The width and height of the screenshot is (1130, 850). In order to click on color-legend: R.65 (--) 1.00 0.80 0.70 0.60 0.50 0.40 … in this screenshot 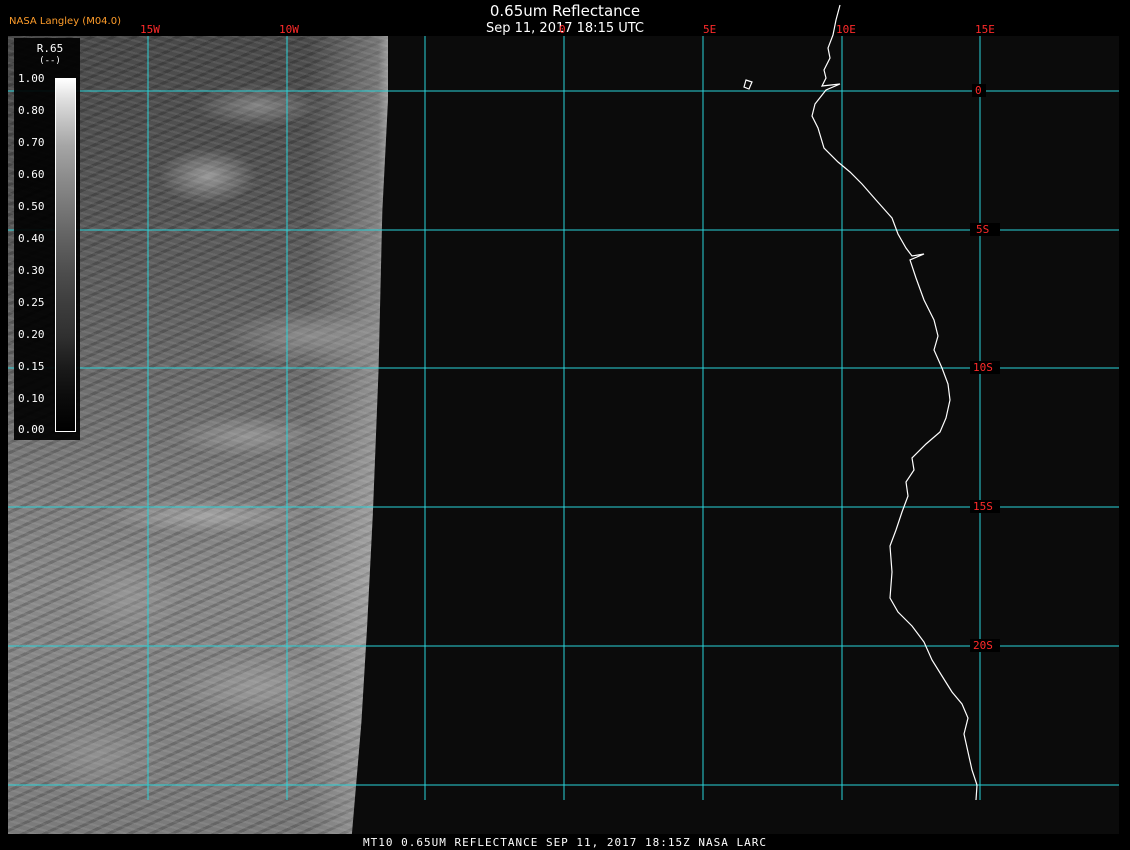, I will do `click(47, 239)`.